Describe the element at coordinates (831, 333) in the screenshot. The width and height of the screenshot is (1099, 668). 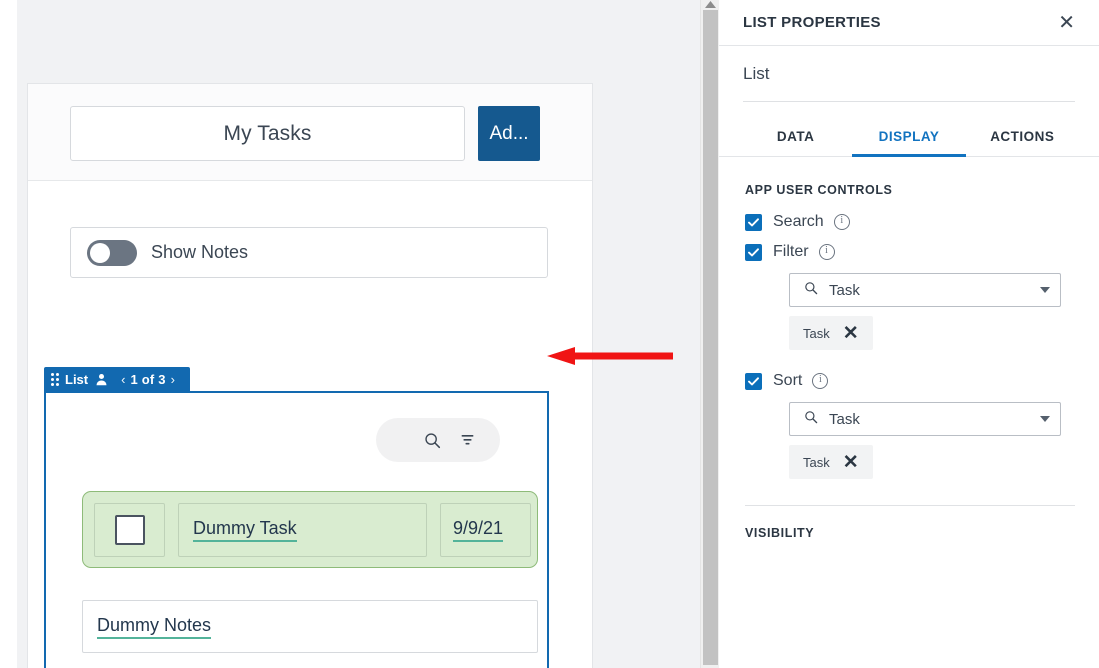
I see `filter-chip: Task ✕` at that location.